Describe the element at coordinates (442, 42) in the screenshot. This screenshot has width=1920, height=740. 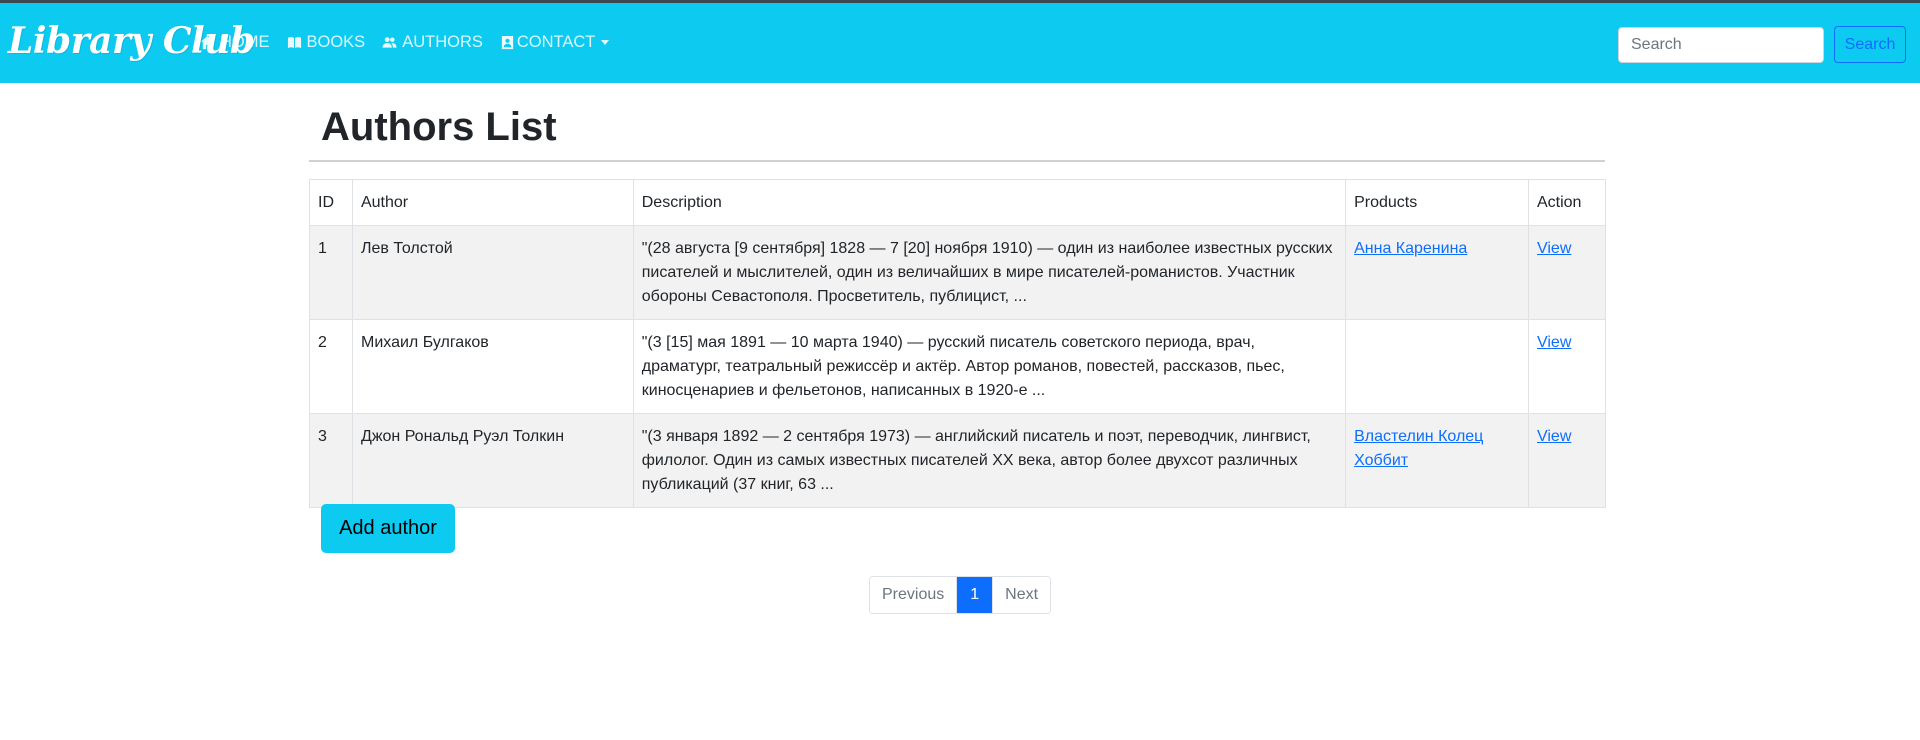
I see `nav-item-label: AUTHORS` at that location.